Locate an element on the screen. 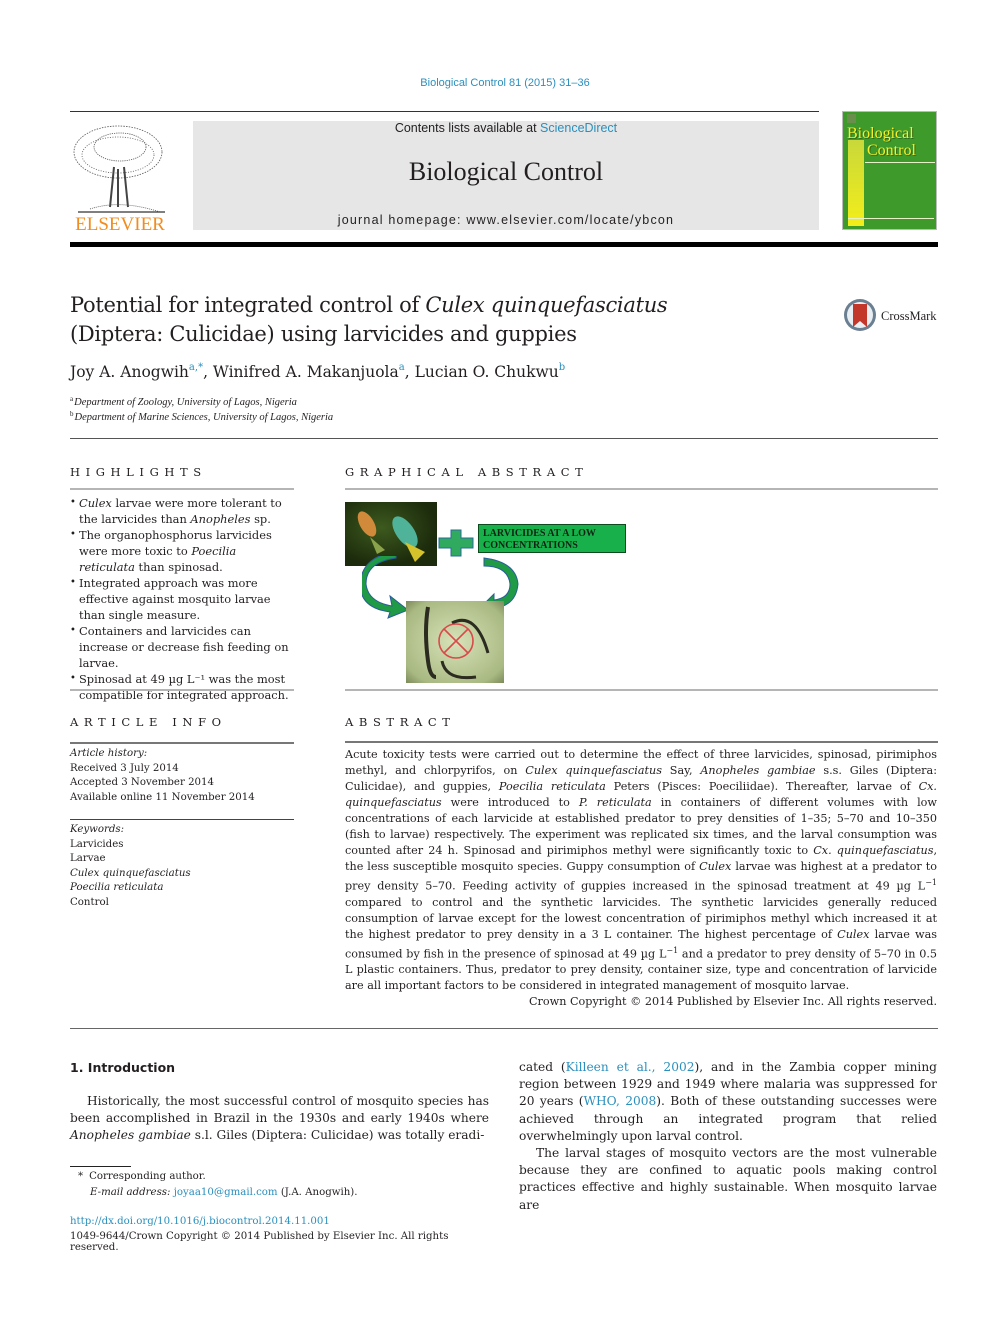  contents-prefix: Contents lists available at is located at coordinates (467, 128).